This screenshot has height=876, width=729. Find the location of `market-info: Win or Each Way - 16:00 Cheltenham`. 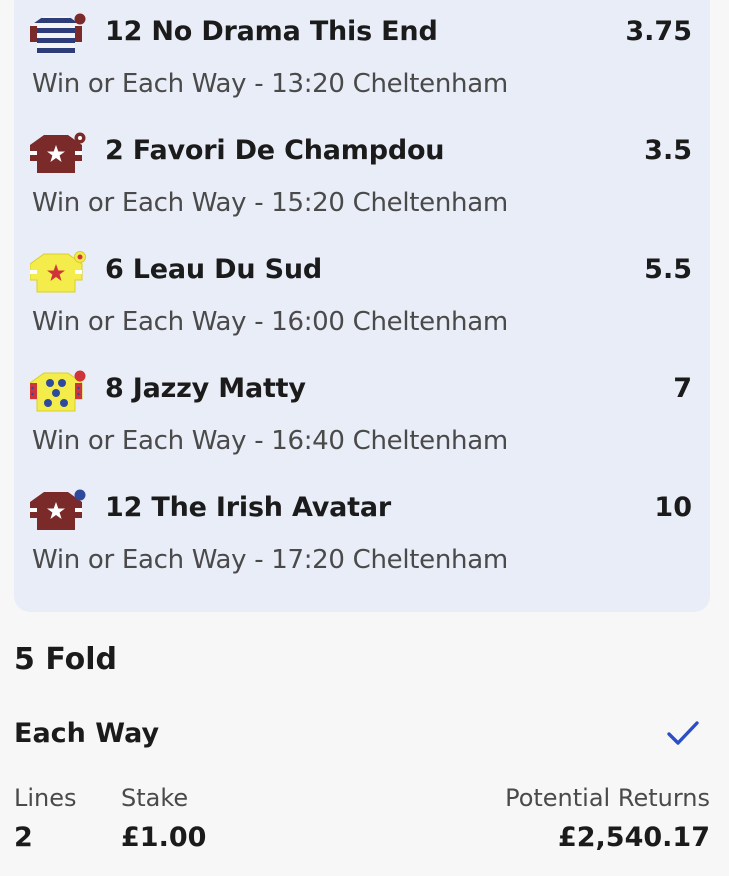

market-info: Win or Each Way - 16:00 Cheltenham is located at coordinates (270, 322).